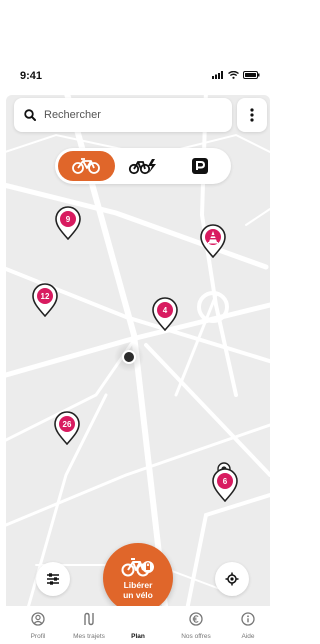 This screenshot has height=644, width=320. Describe the element at coordinates (165, 310) in the screenshot. I see `station-count: 4` at that location.